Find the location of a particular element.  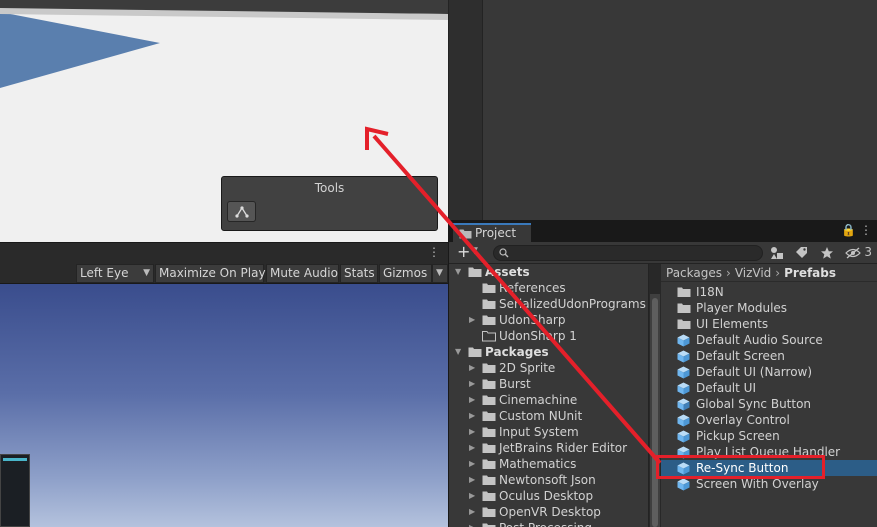

maximize-on-play-button: Maximize On Play is located at coordinates (210, 273).